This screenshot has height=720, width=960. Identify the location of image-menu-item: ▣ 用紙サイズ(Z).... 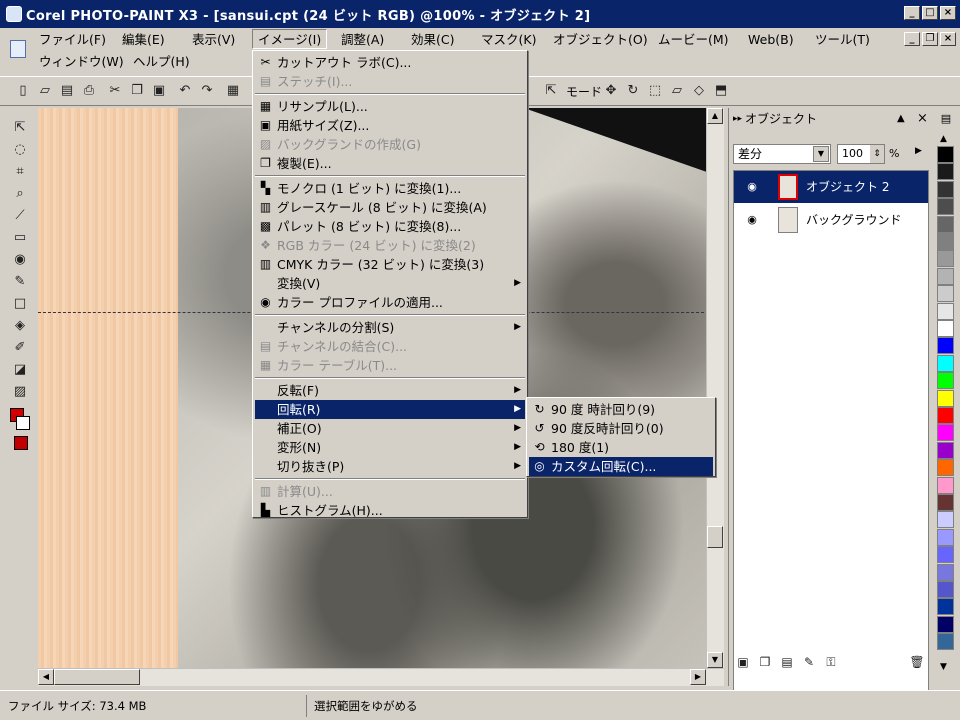
(390, 125).